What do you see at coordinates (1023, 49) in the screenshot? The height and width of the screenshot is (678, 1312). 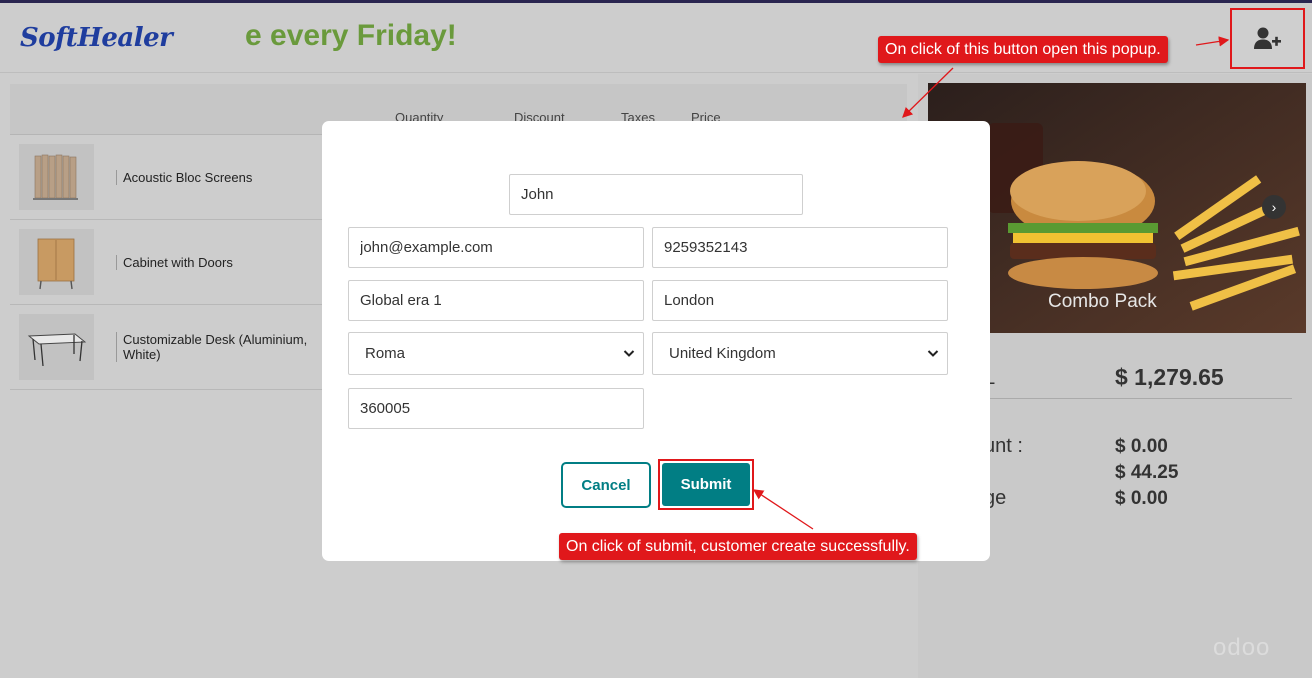 I see `annotation-open-popup: On click of this button open this popup.` at bounding box center [1023, 49].